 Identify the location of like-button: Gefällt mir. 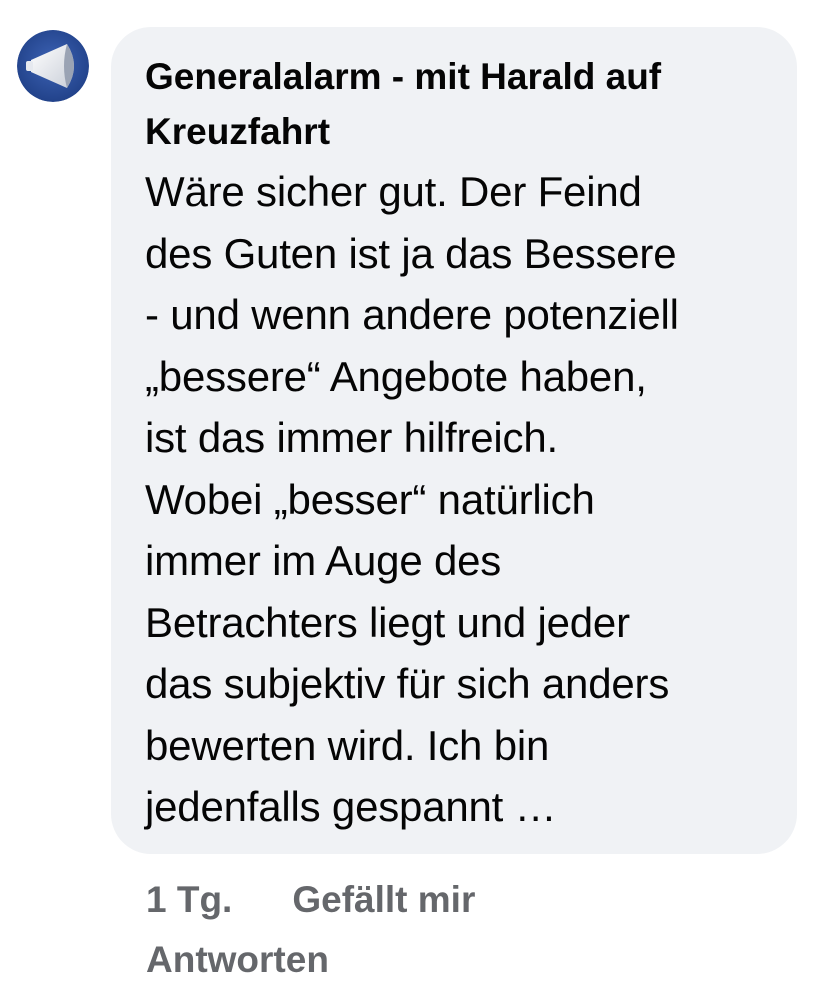
(383, 900).